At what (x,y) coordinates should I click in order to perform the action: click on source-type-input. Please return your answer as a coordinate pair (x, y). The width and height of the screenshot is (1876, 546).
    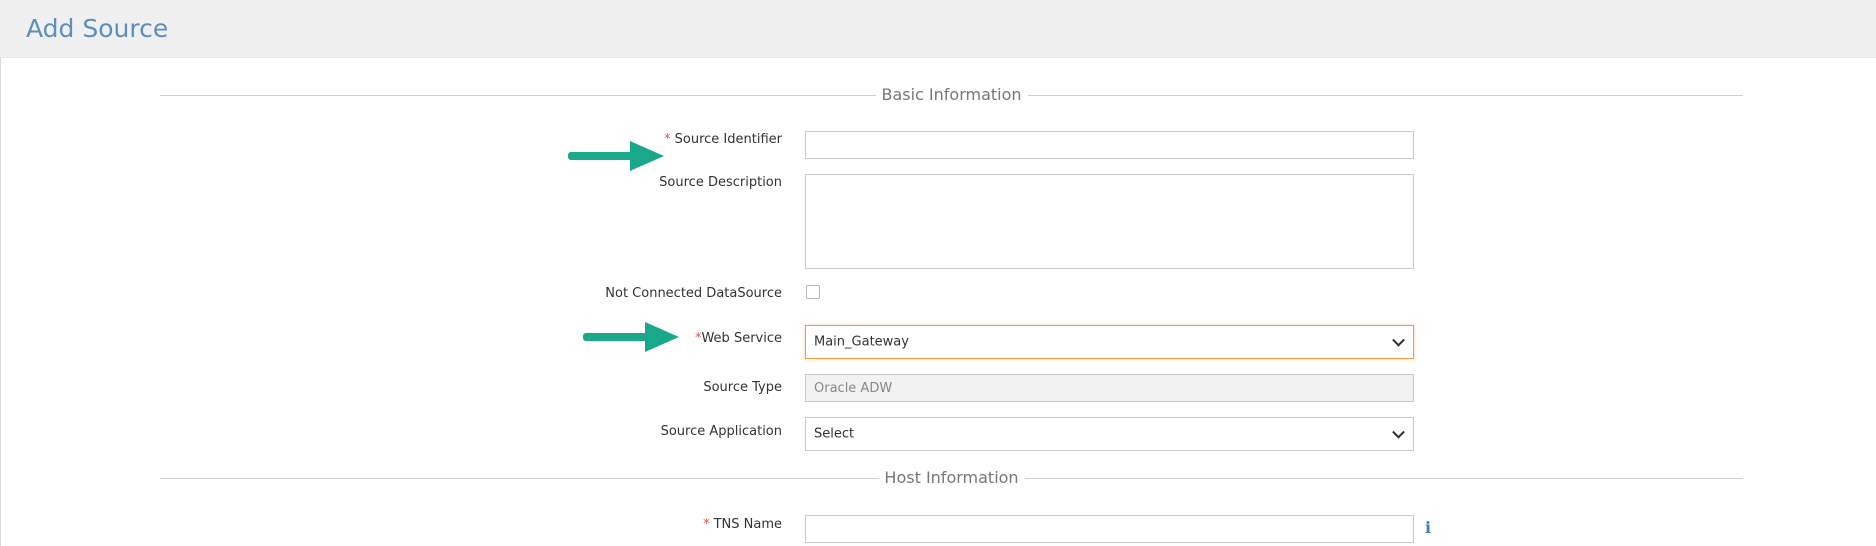
    Looking at the image, I should click on (1109, 388).